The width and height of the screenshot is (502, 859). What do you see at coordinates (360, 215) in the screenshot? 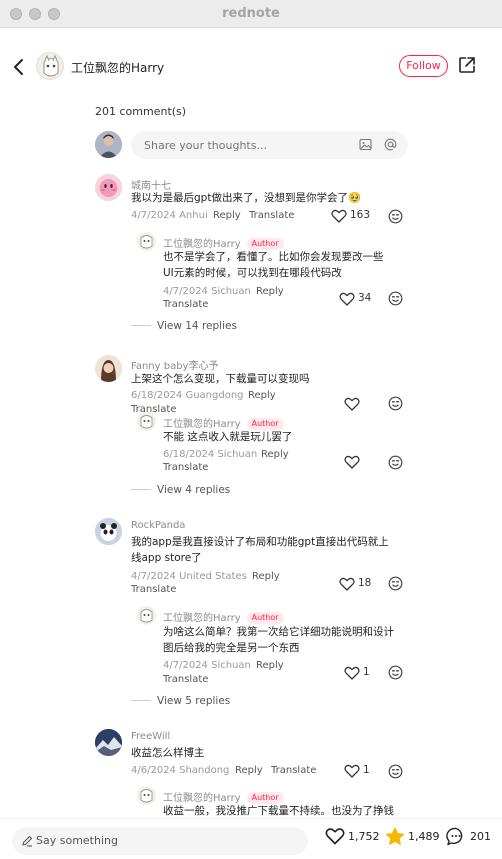
I see `like-count: 163` at bounding box center [360, 215].